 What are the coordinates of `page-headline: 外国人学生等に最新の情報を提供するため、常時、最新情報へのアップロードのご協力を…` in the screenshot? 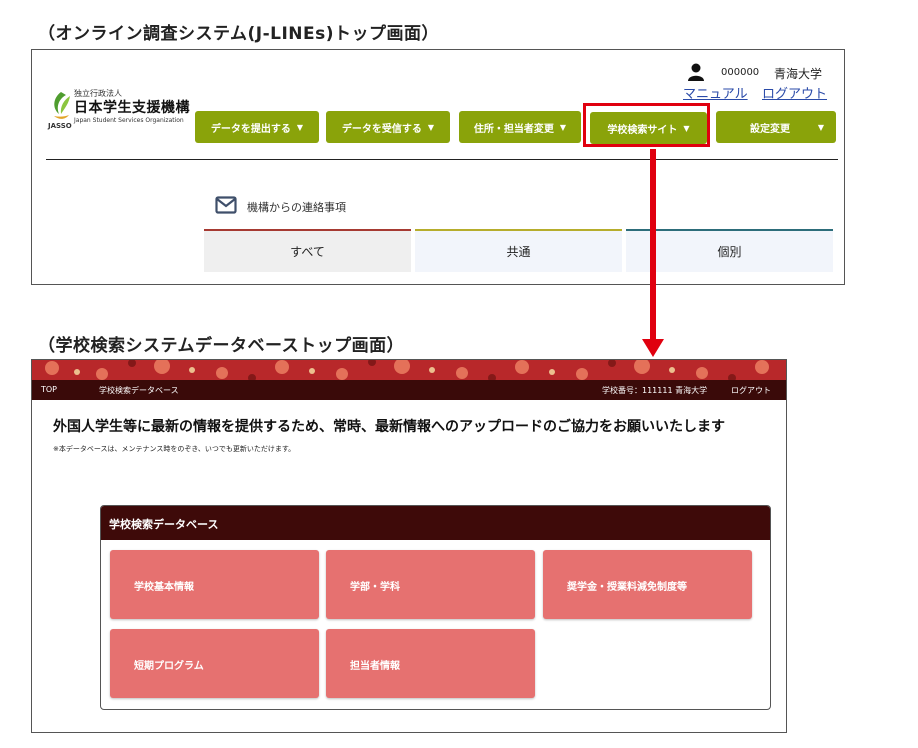 It's located at (389, 427).